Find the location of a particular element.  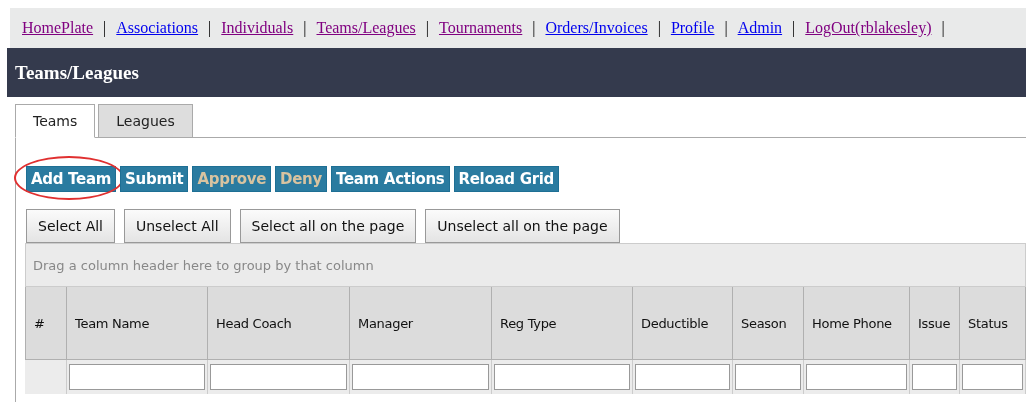

tab: Leagues is located at coordinates (145, 121).